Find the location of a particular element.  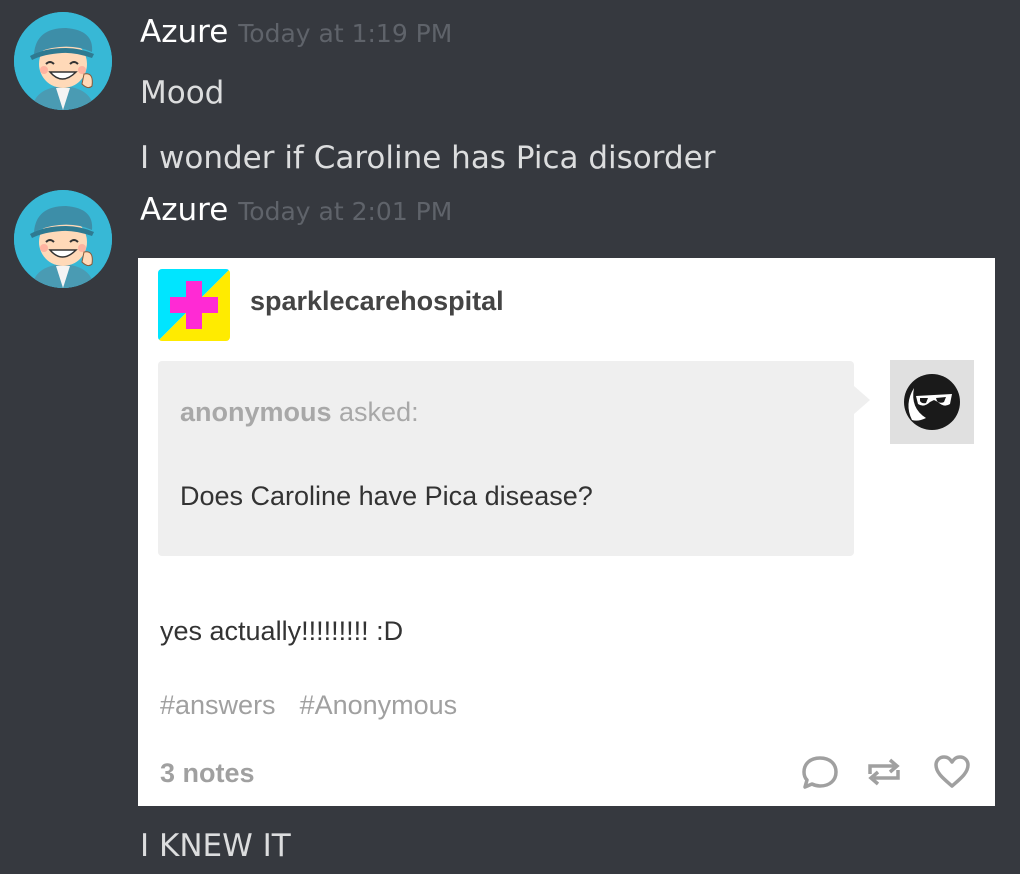

message-text: I wonder if Caroline has Pica disorder is located at coordinates (428, 158).